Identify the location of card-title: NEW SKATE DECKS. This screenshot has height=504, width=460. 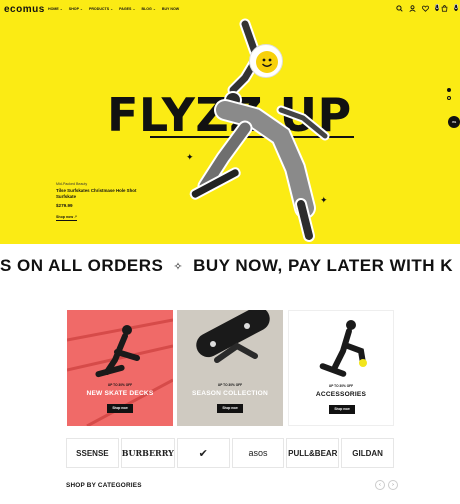
(120, 393).